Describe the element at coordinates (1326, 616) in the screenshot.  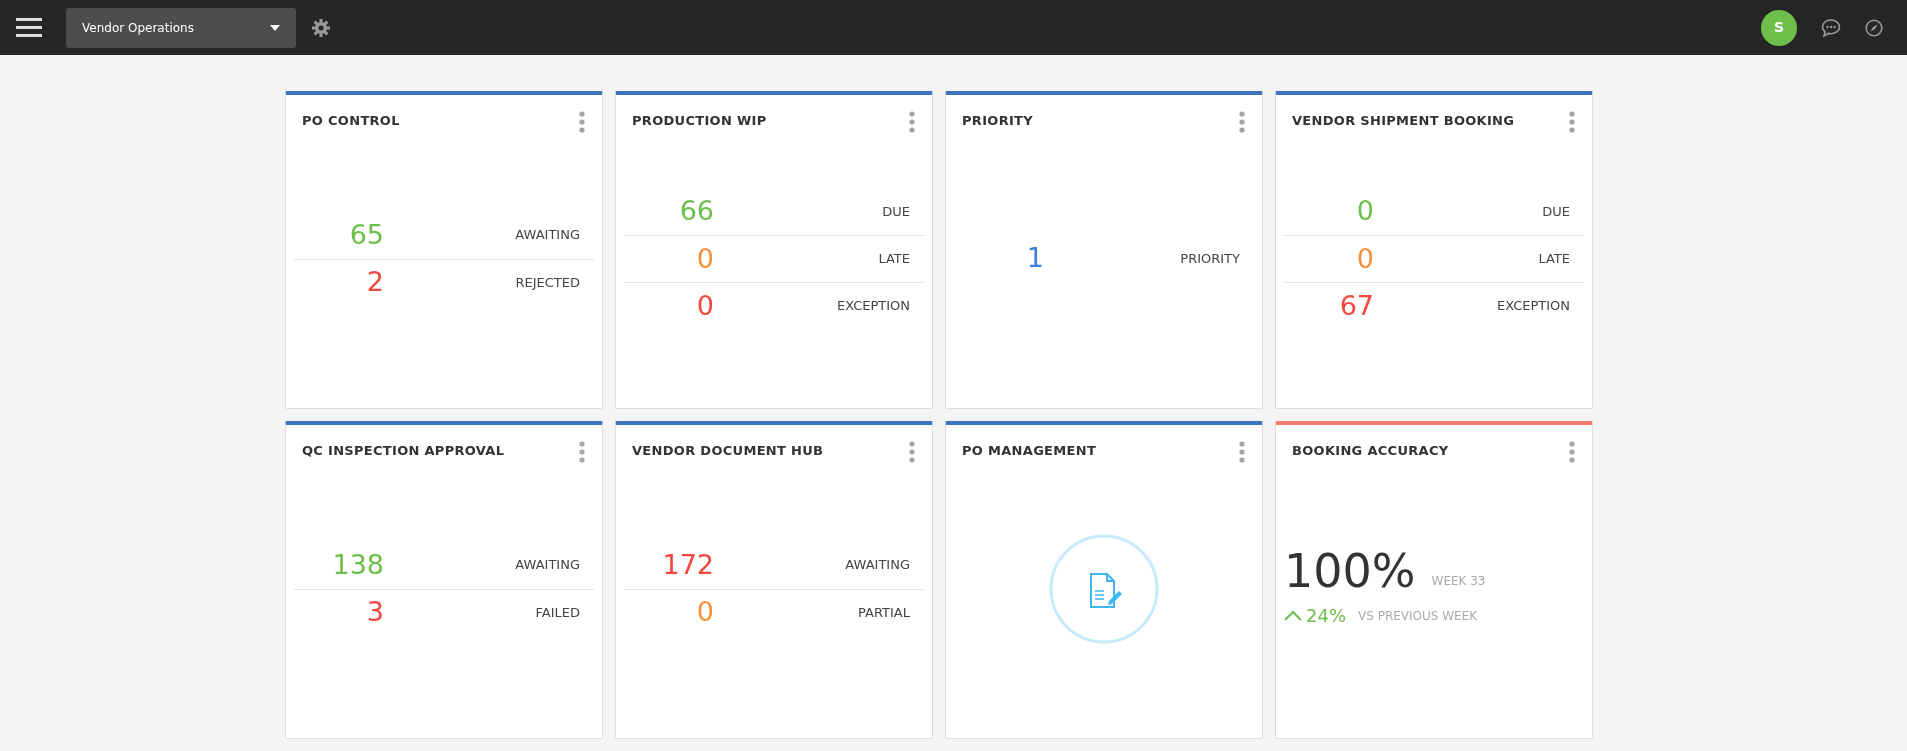
I see `change-value: 24%` at that location.